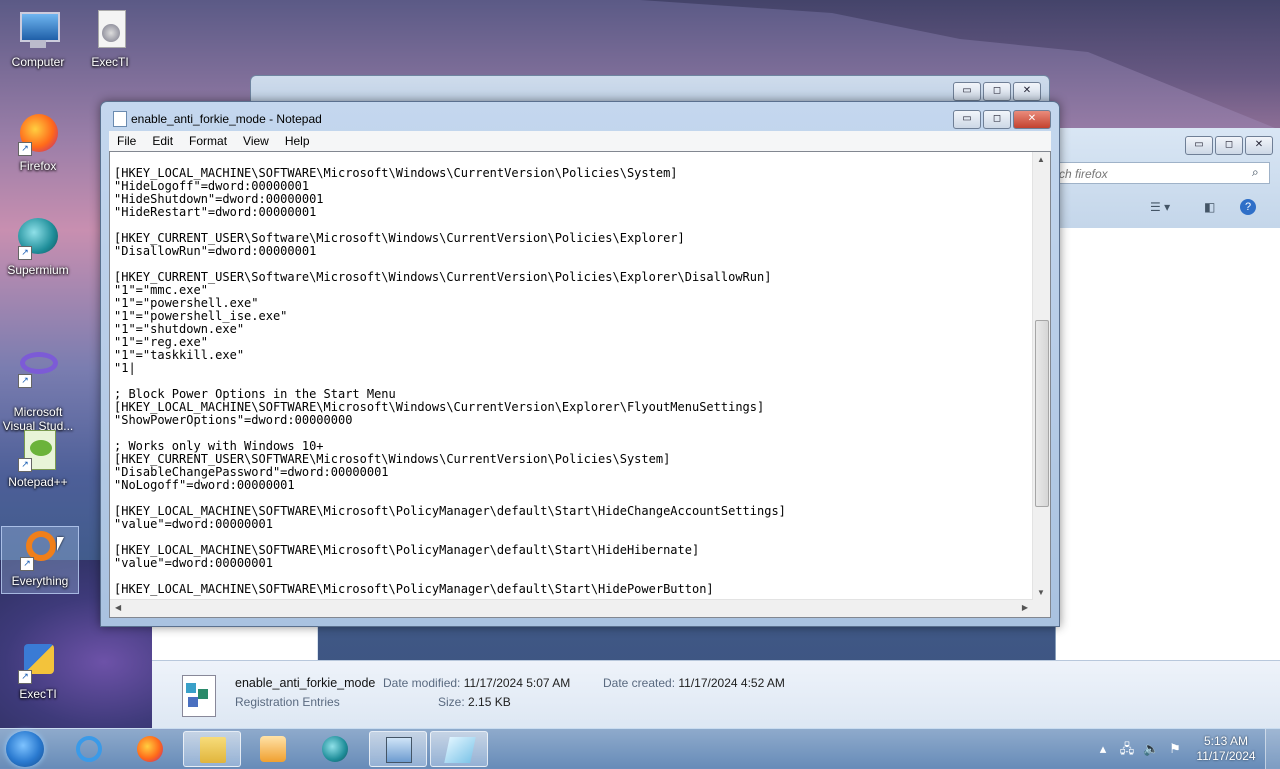 The width and height of the screenshot is (1280, 769). What do you see at coordinates (1209, 207) in the screenshot?
I see `preview-pane-icon: ◧` at bounding box center [1209, 207].